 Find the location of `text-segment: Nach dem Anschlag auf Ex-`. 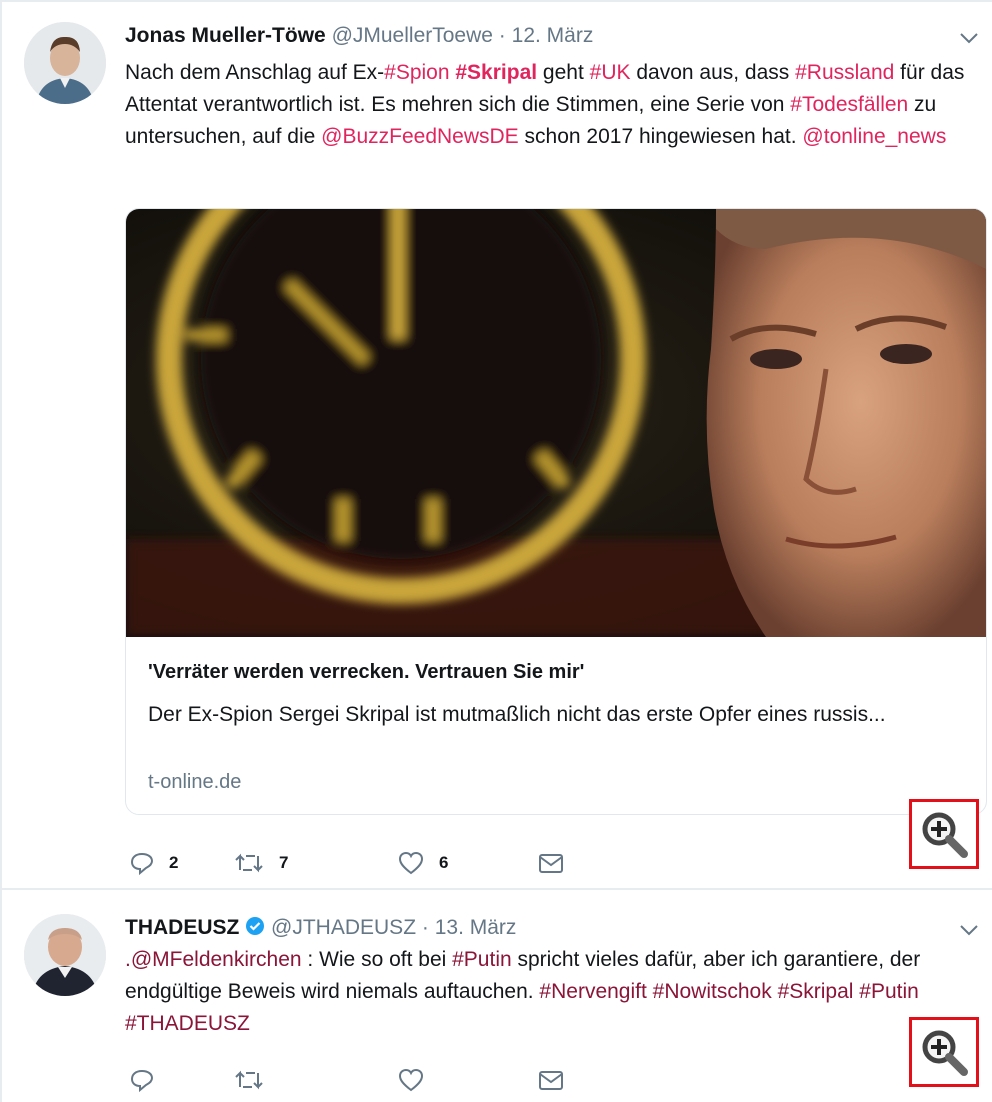

text-segment: Nach dem Anschlag auf Ex- is located at coordinates (255, 72).